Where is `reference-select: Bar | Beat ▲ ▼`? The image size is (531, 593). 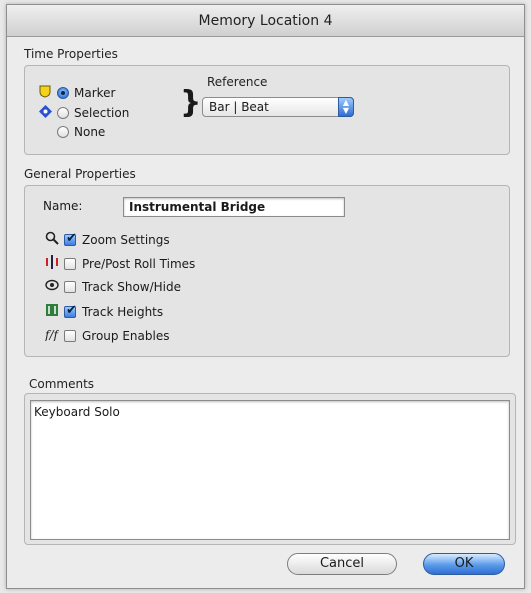 reference-select: Bar | Beat ▲ ▼ is located at coordinates (278, 107).